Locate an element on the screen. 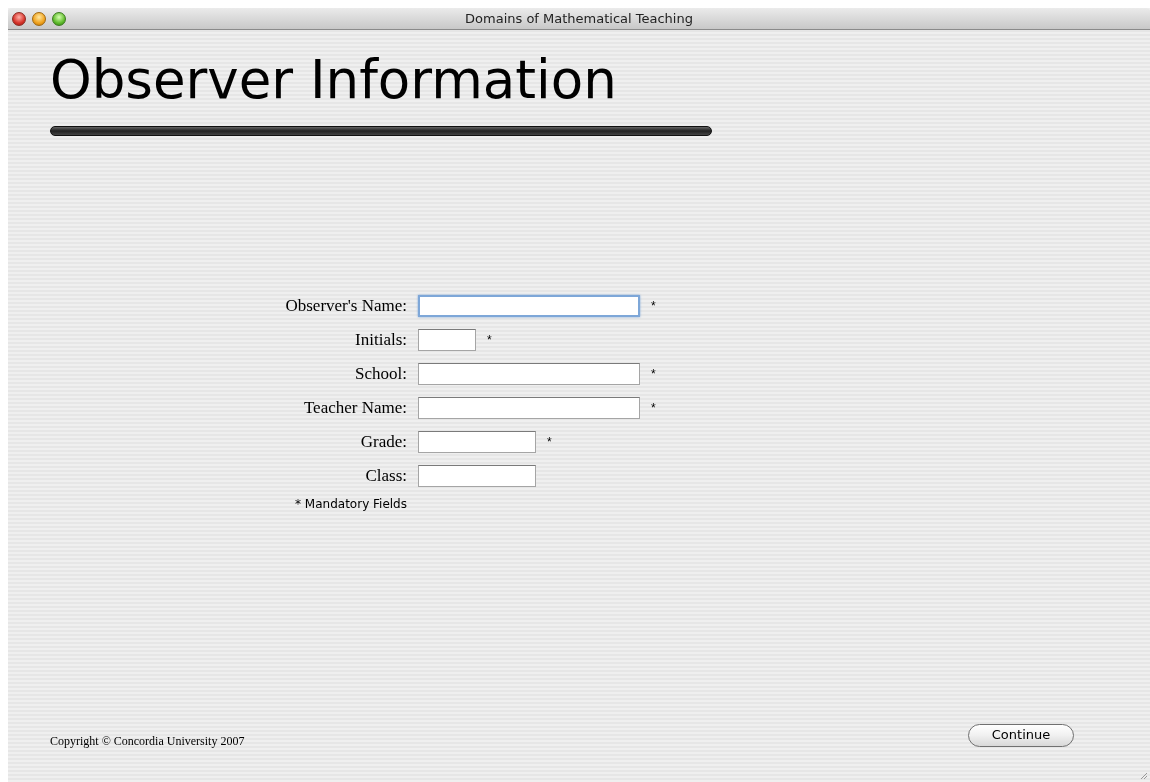 The height and width of the screenshot is (782, 1150). copyright-text: Copyright © Concordia University 2007 is located at coordinates (147, 741).